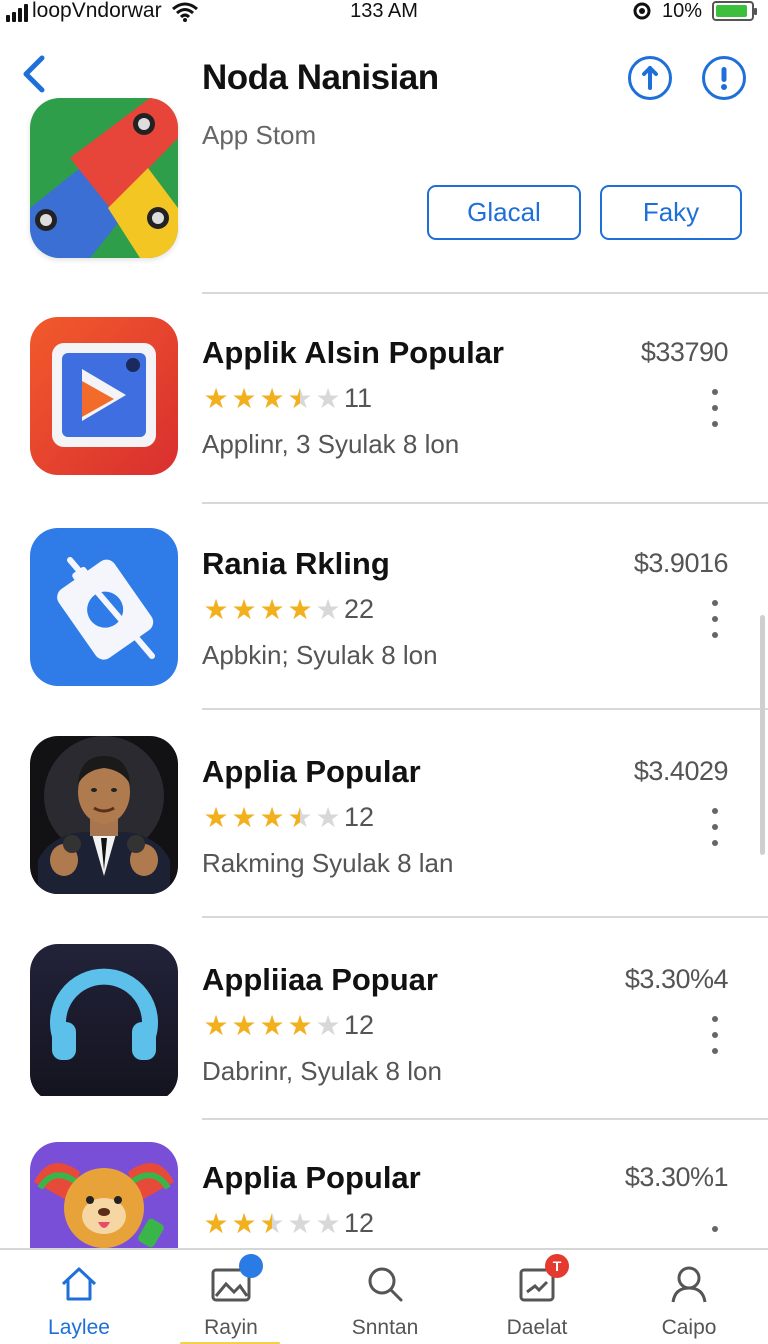  What do you see at coordinates (79, 1327) in the screenshot?
I see `tab-label: Laylee` at bounding box center [79, 1327].